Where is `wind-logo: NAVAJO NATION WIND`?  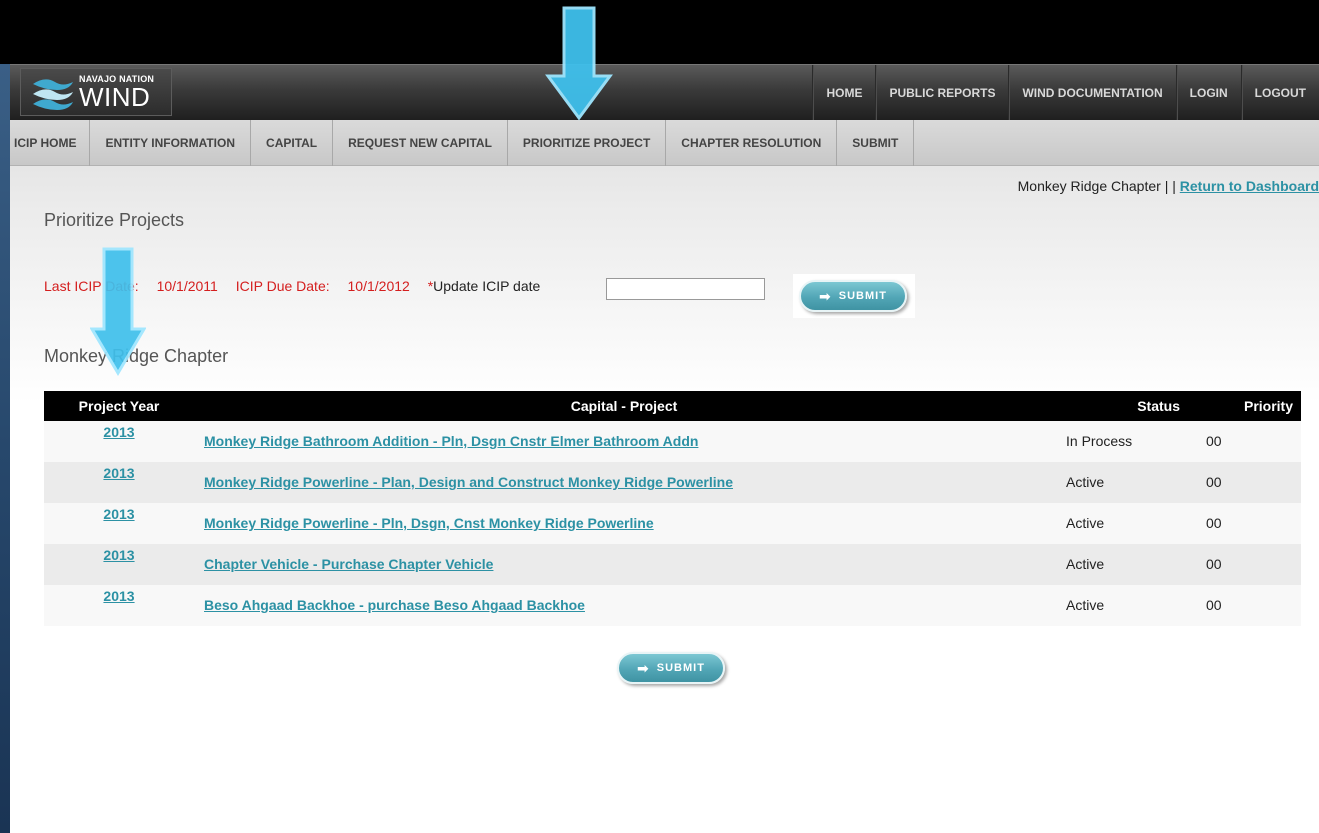
wind-logo: NAVAJO NATION WIND is located at coordinates (96, 92).